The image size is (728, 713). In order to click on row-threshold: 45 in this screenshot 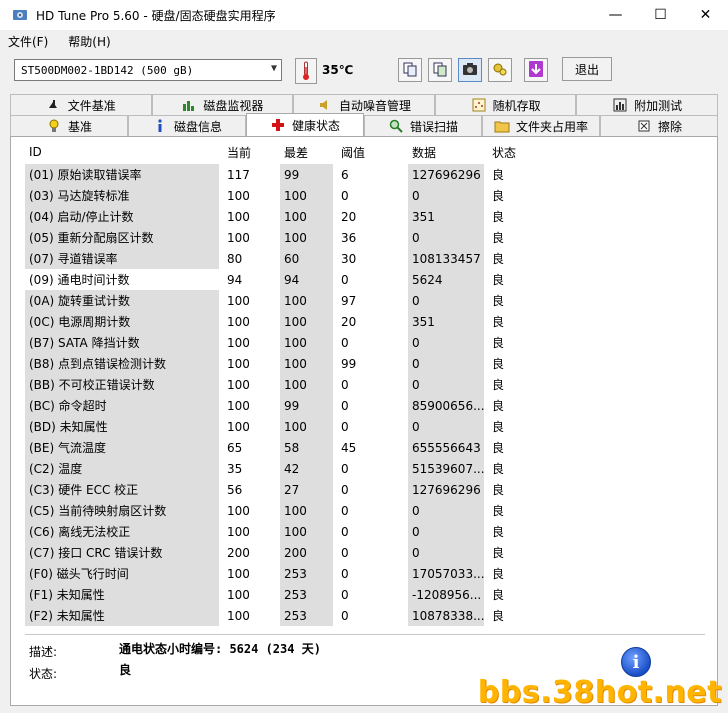, I will do `click(349, 447)`.